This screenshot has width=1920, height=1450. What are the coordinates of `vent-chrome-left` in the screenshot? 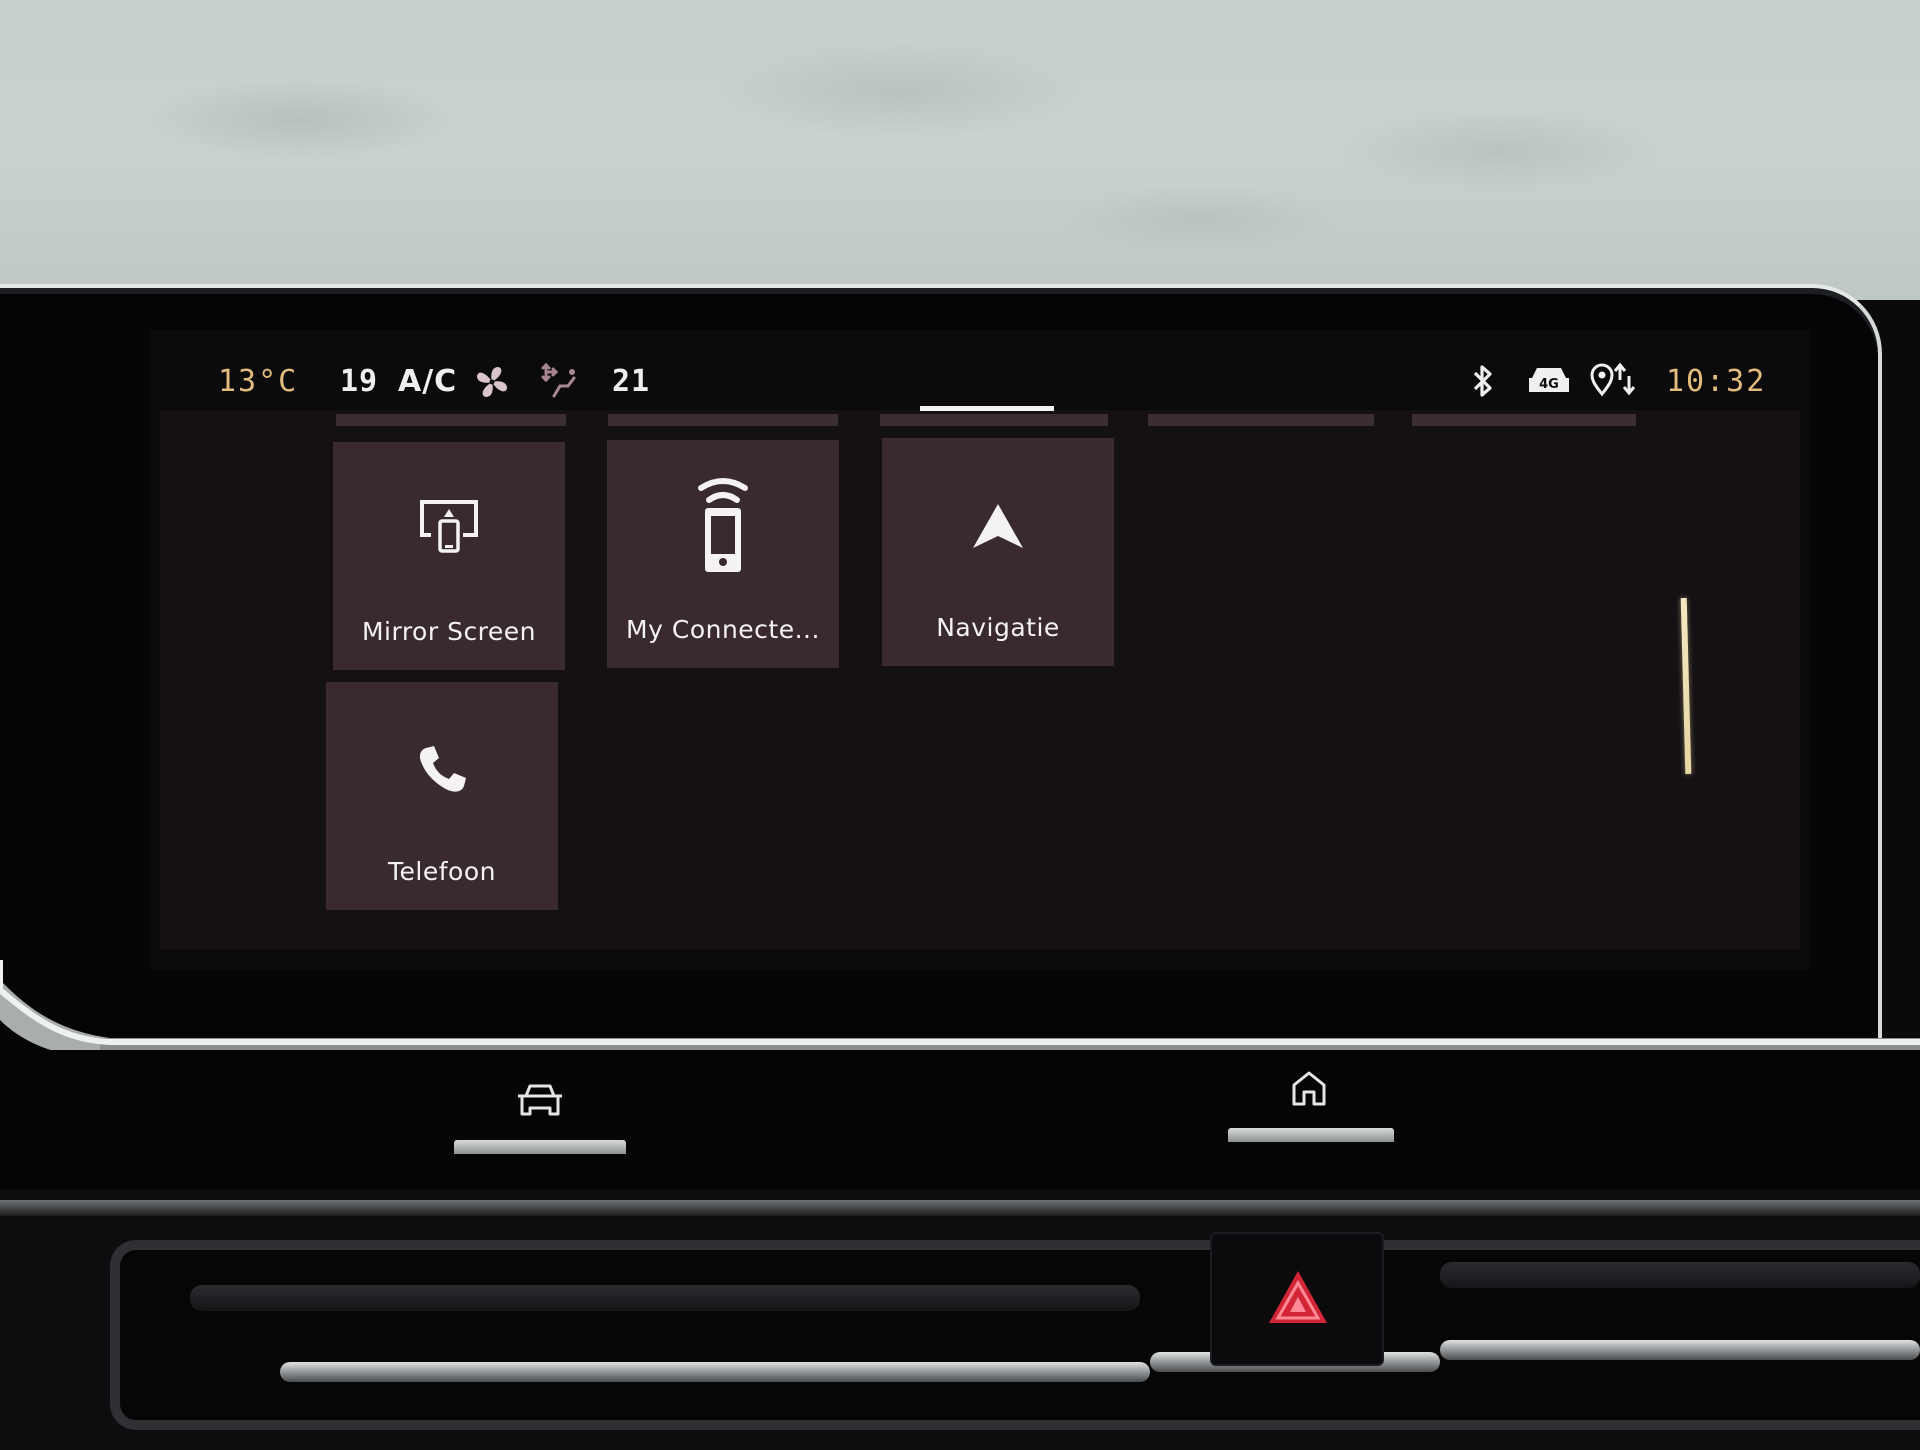 It's located at (715, 1372).